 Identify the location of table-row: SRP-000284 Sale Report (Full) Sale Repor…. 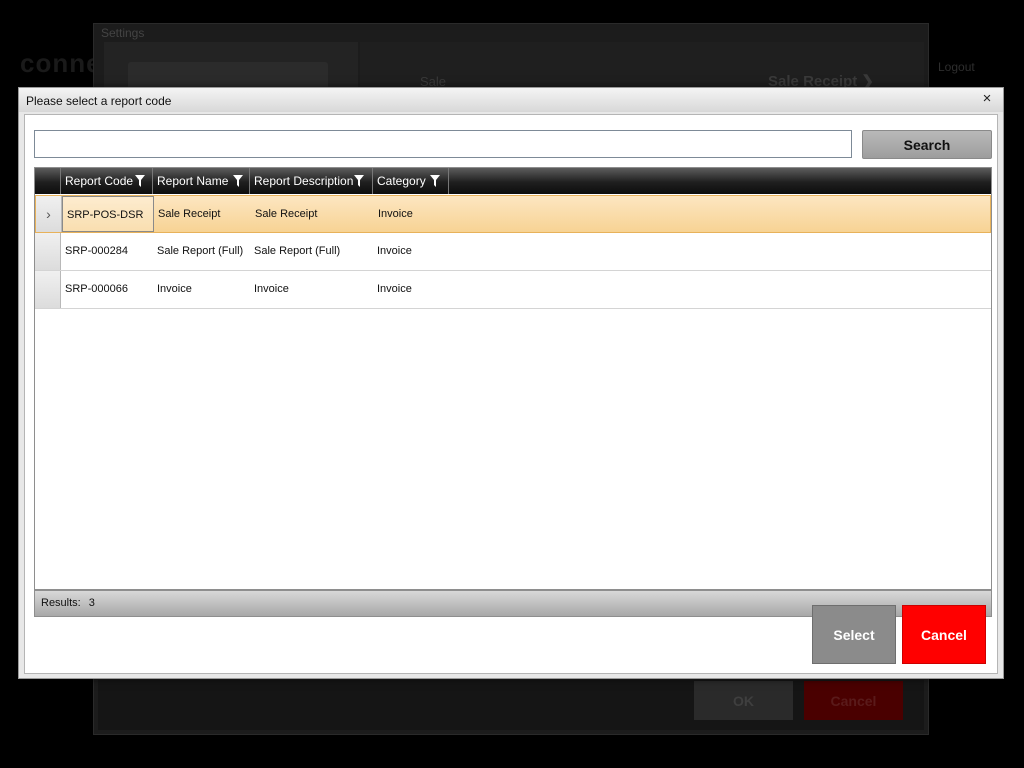
(513, 252).